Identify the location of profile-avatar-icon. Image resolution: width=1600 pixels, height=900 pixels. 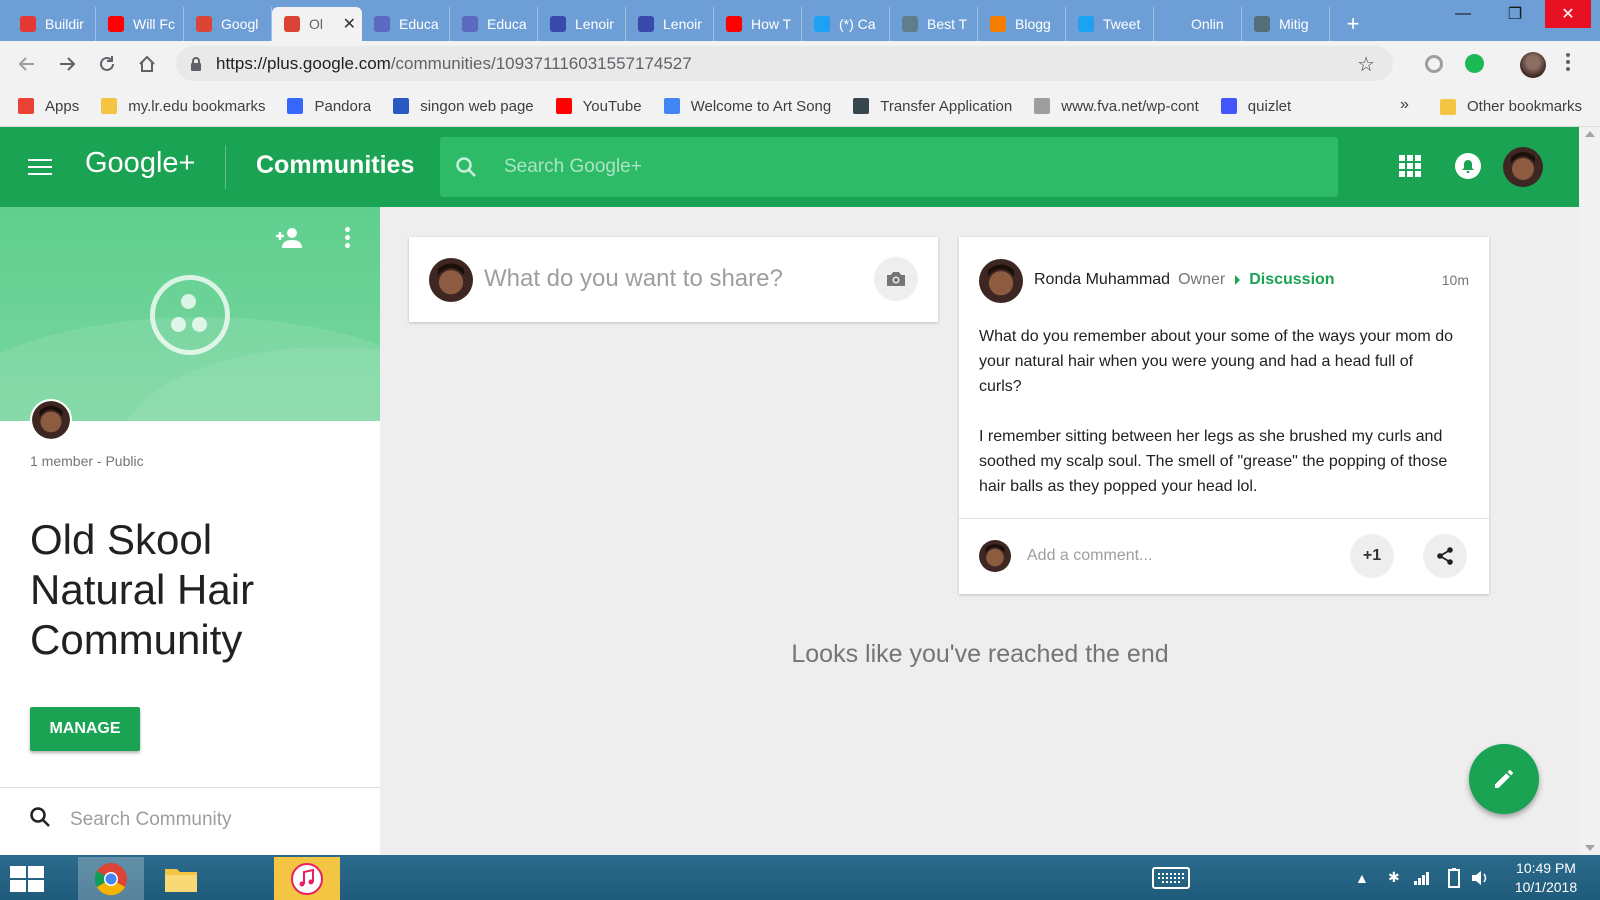
(1533, 65).